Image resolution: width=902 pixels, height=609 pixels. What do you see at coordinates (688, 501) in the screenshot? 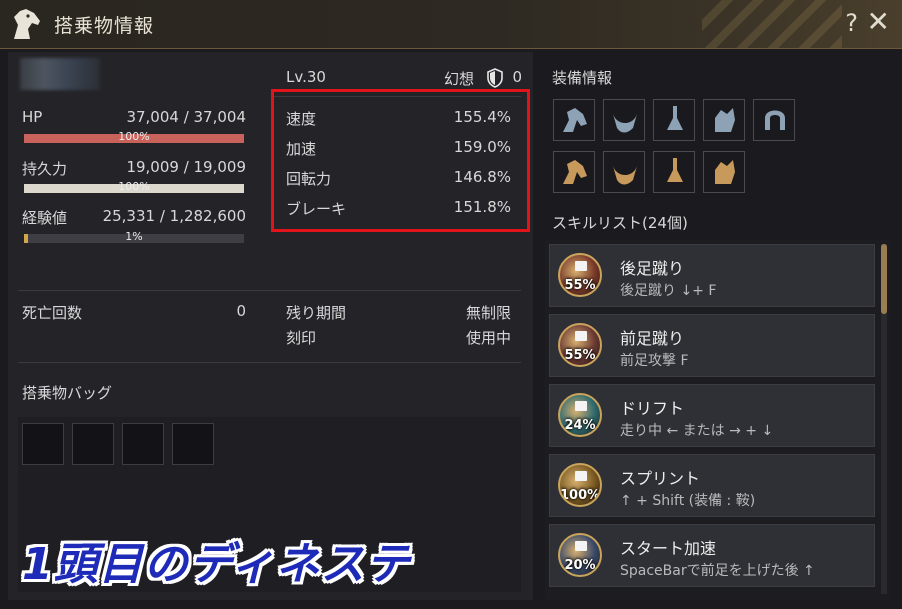
I see `skill-command: ↑ + Shift (装備 : 鞍)` at bounding box center [688, 501].